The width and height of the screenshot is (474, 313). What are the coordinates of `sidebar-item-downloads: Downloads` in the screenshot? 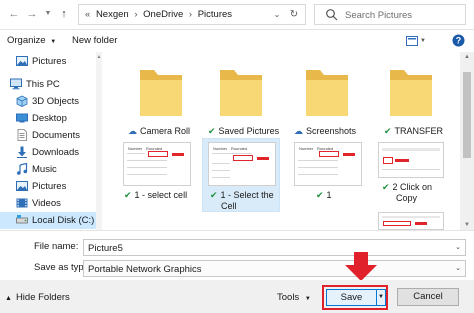 It's located at (48, 152).